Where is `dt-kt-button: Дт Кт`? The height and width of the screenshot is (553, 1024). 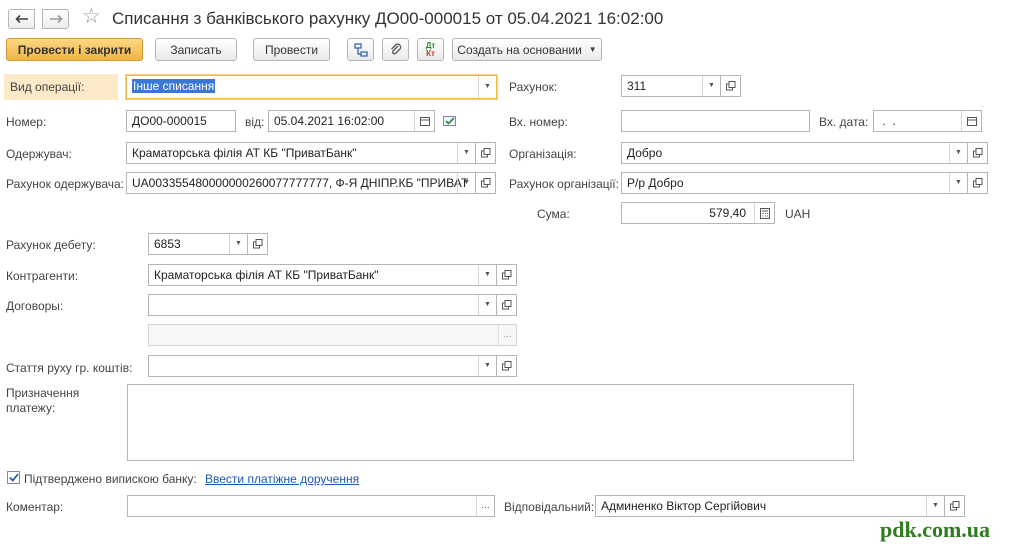
dt-kt-button: Дт Кт is located at coordinates (430, 49).